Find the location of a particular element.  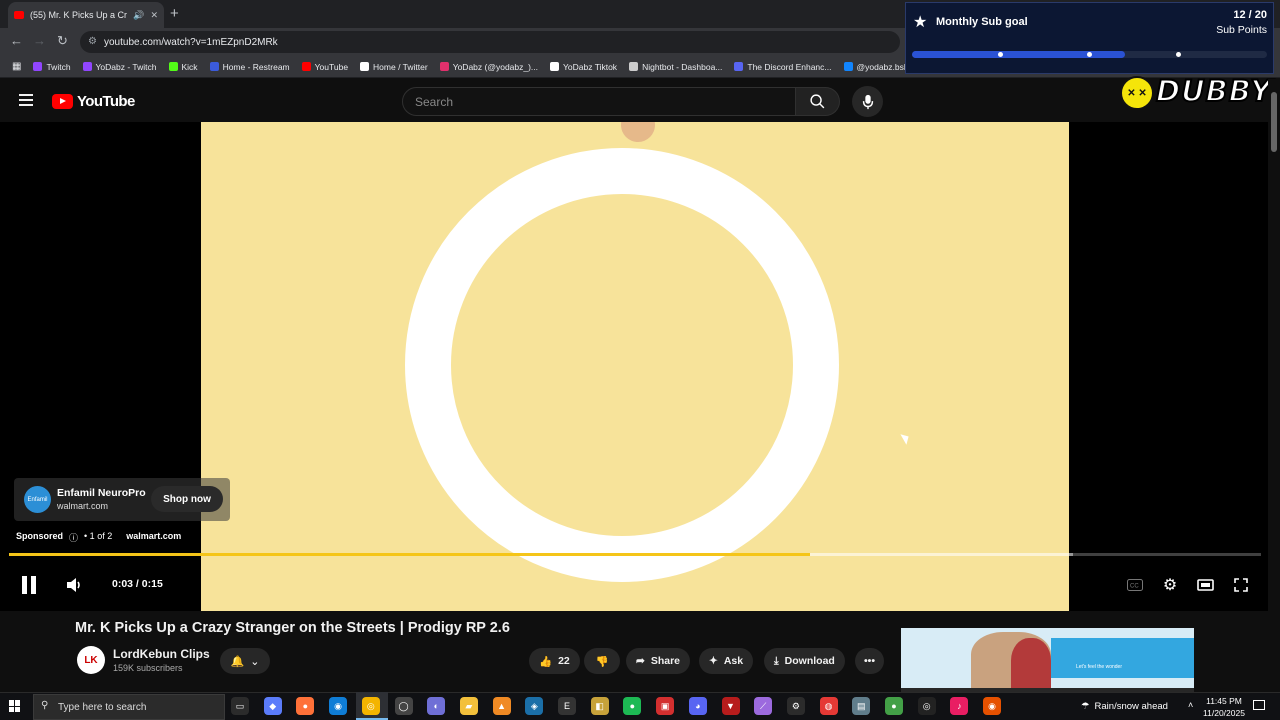

channel-name: LordKebun Clips is located at coordinates (161, 654).